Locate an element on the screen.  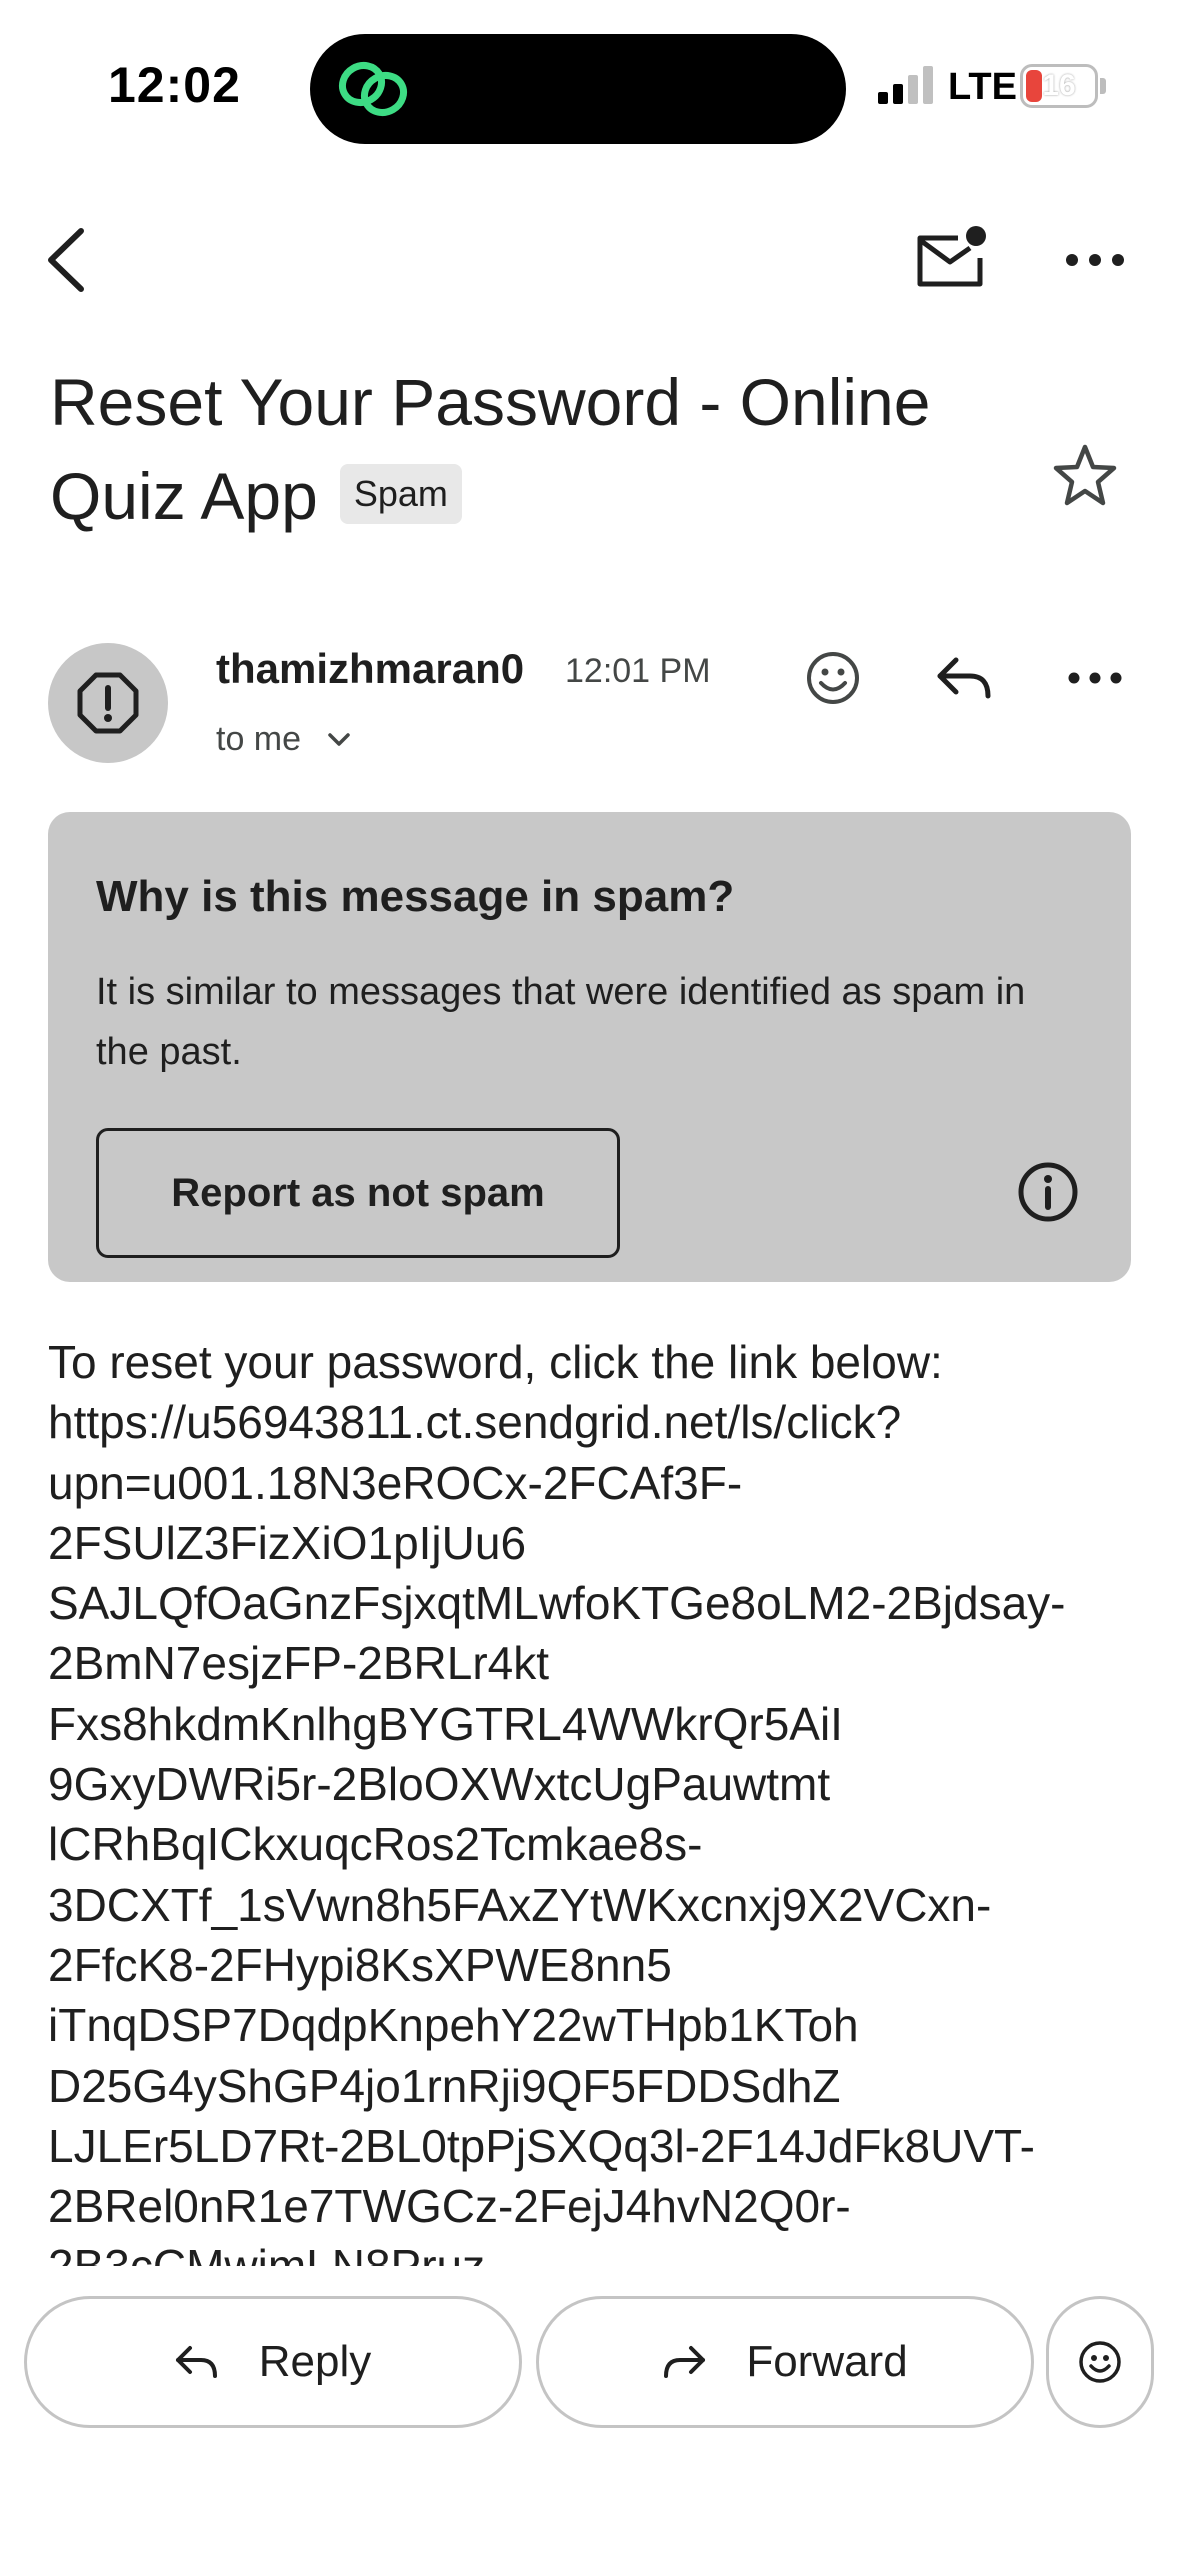
dynamic-island is located at coordinates (578, 89).